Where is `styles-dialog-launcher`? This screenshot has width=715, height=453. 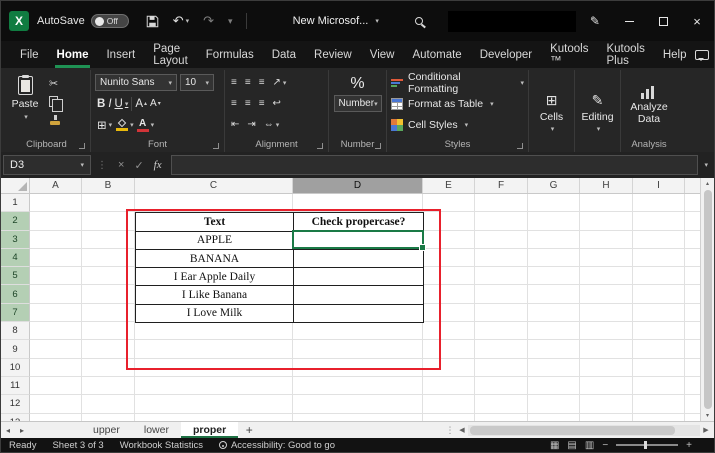 styles-dialog-launcher is located at coordinates (520, 146).